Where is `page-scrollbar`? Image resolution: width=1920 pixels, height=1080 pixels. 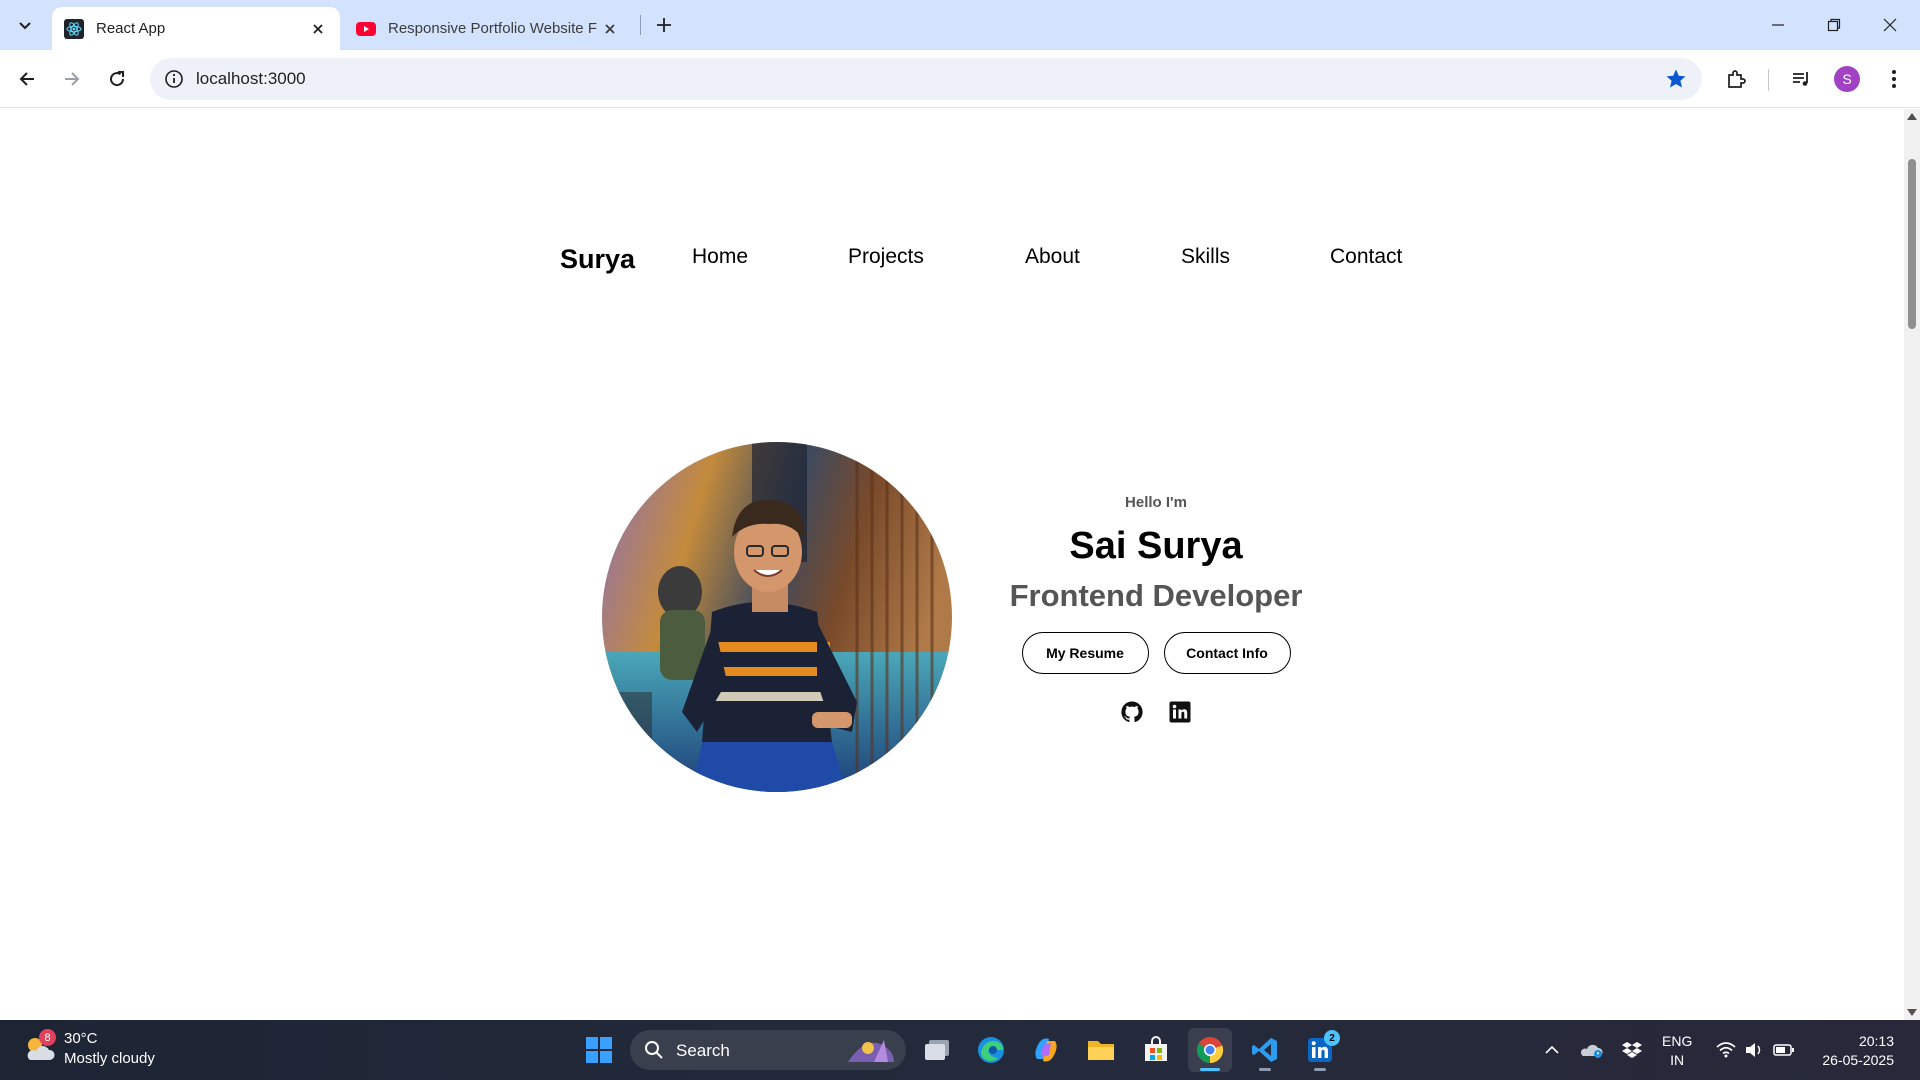
page-scrollbar is located at coordinates (1912, 564).